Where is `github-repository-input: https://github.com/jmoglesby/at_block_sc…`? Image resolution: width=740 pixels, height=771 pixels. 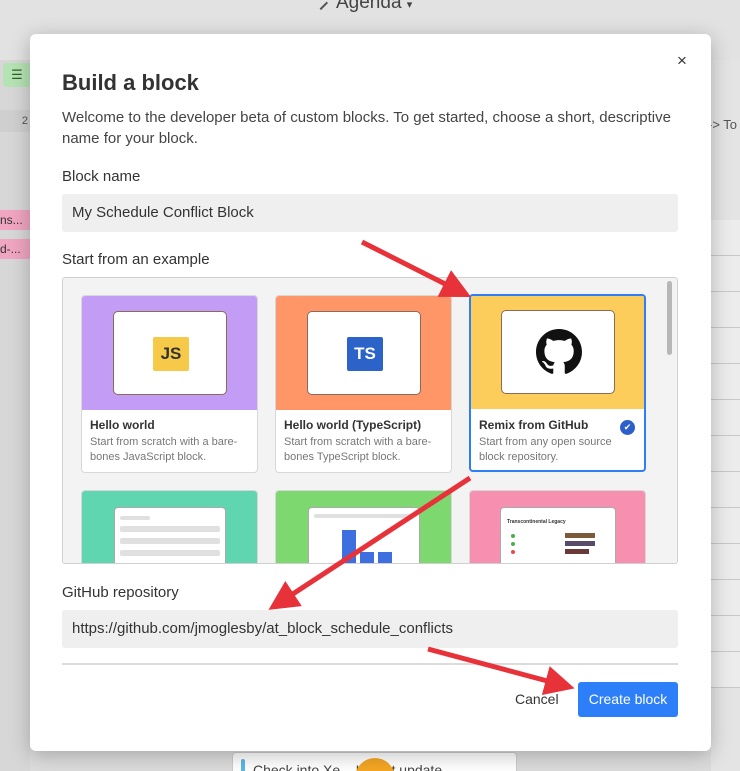 github-repository-input: https://github.com/jmoglesby/at_block_sc… is located at coordinates (370, 629).